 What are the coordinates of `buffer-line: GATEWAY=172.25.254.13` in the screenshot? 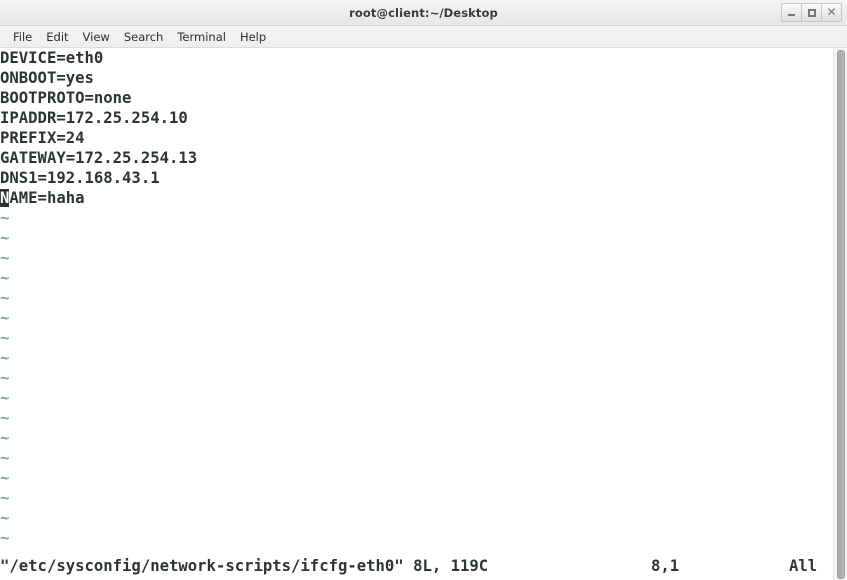 It's located at (99, 158).